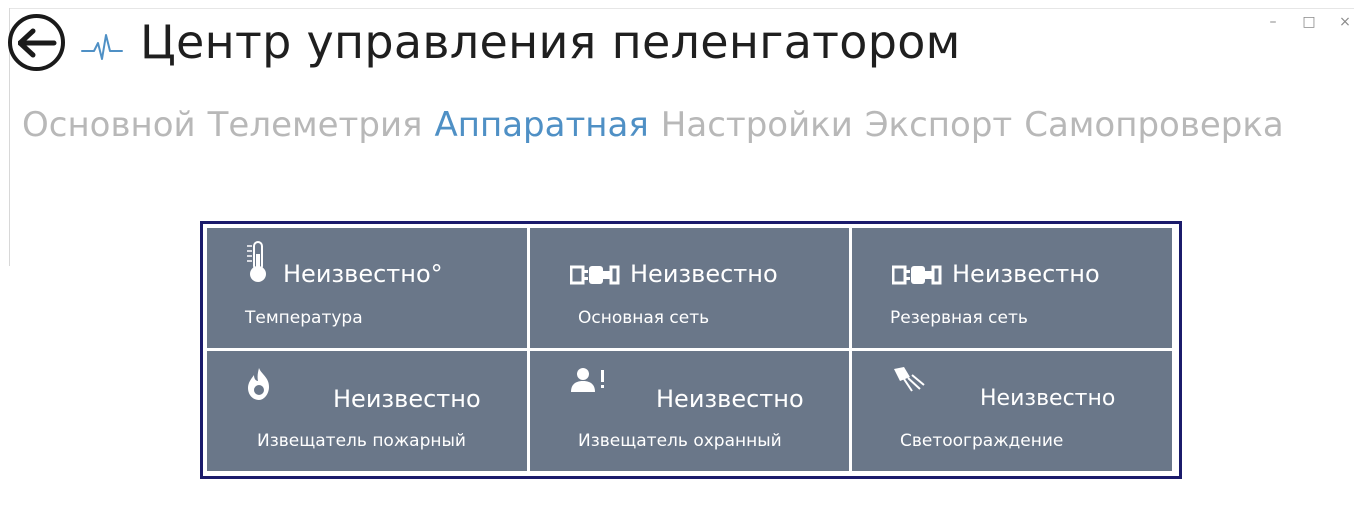  What do you see at coordinates (730, 399) in the screenshot?
I see `security-detector-value: Неизвестно` at bounding box center [730, 399].